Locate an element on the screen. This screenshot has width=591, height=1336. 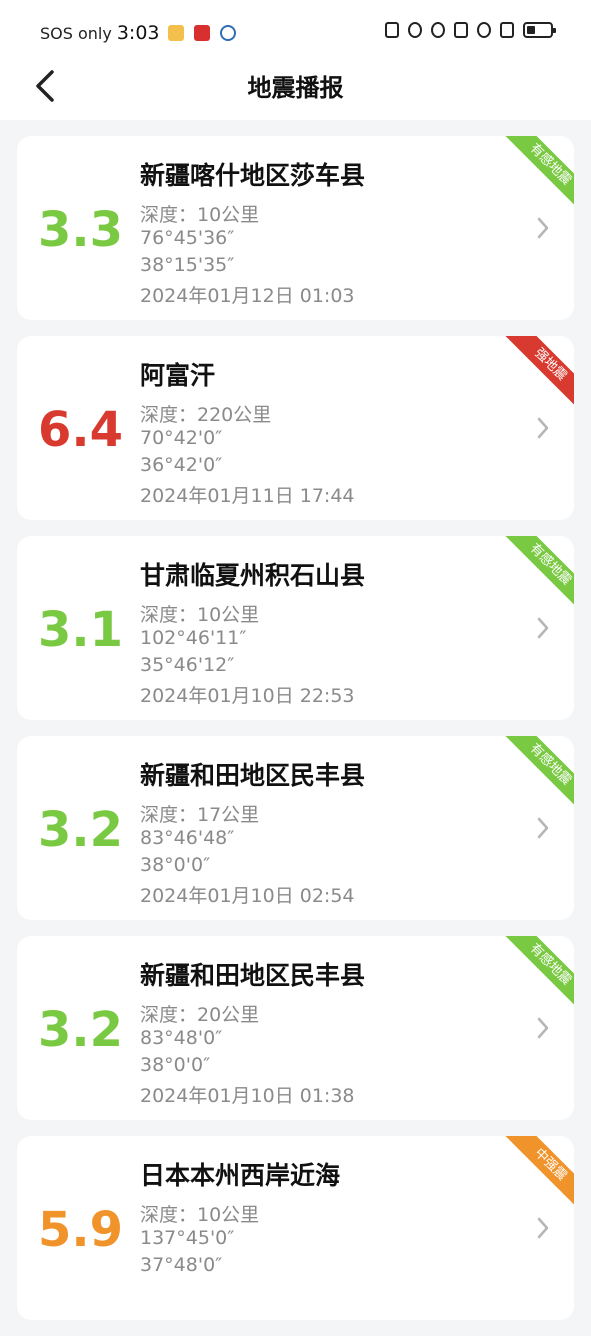
event-time: 2024年01月10日 01:38 is located at coordinates (247, 1096).